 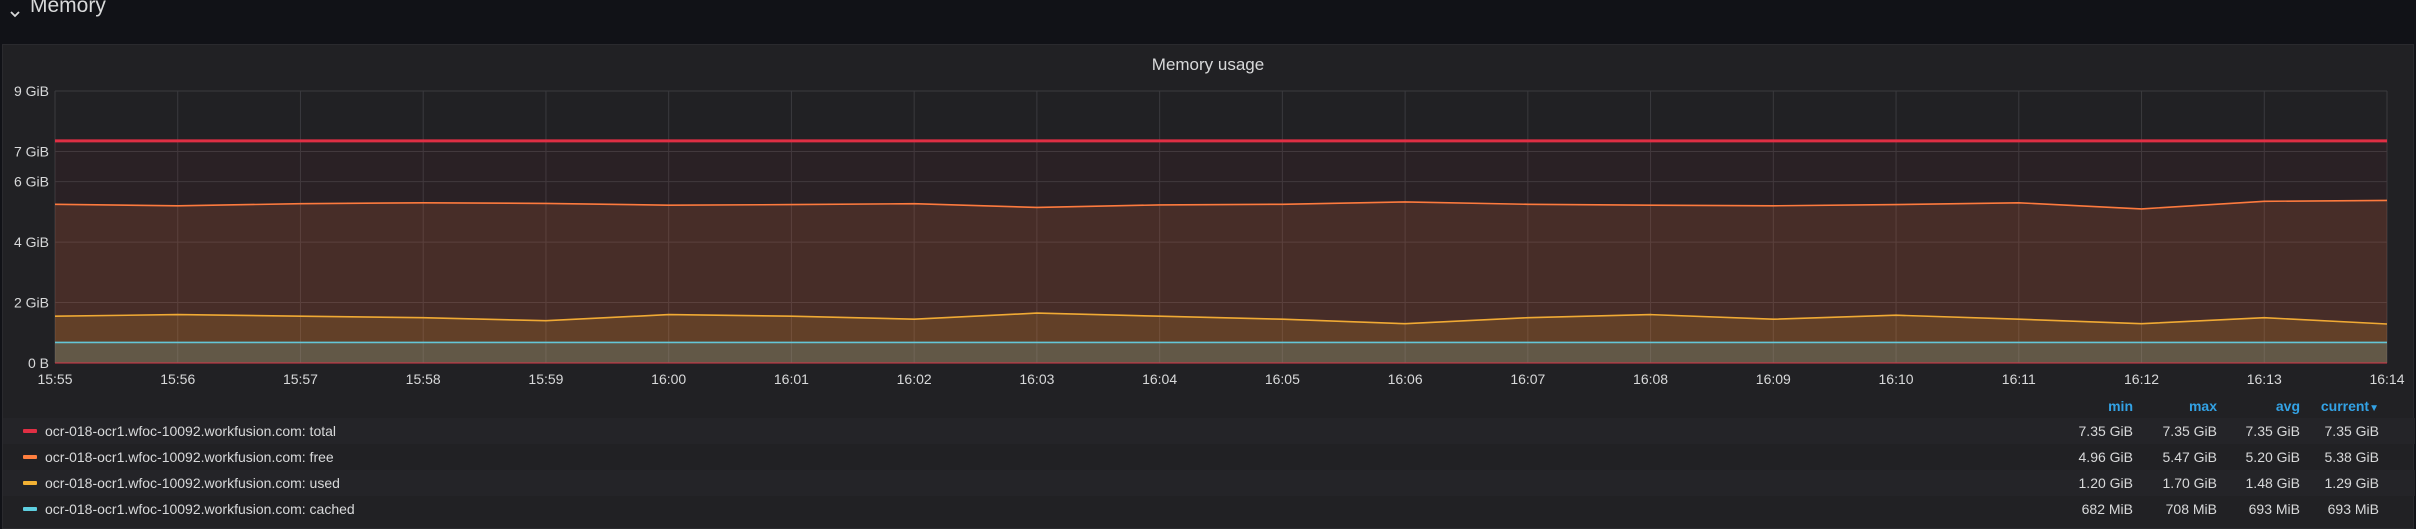 I want to click on x-tick-label: 16:05, so click(x=1282, y=379).